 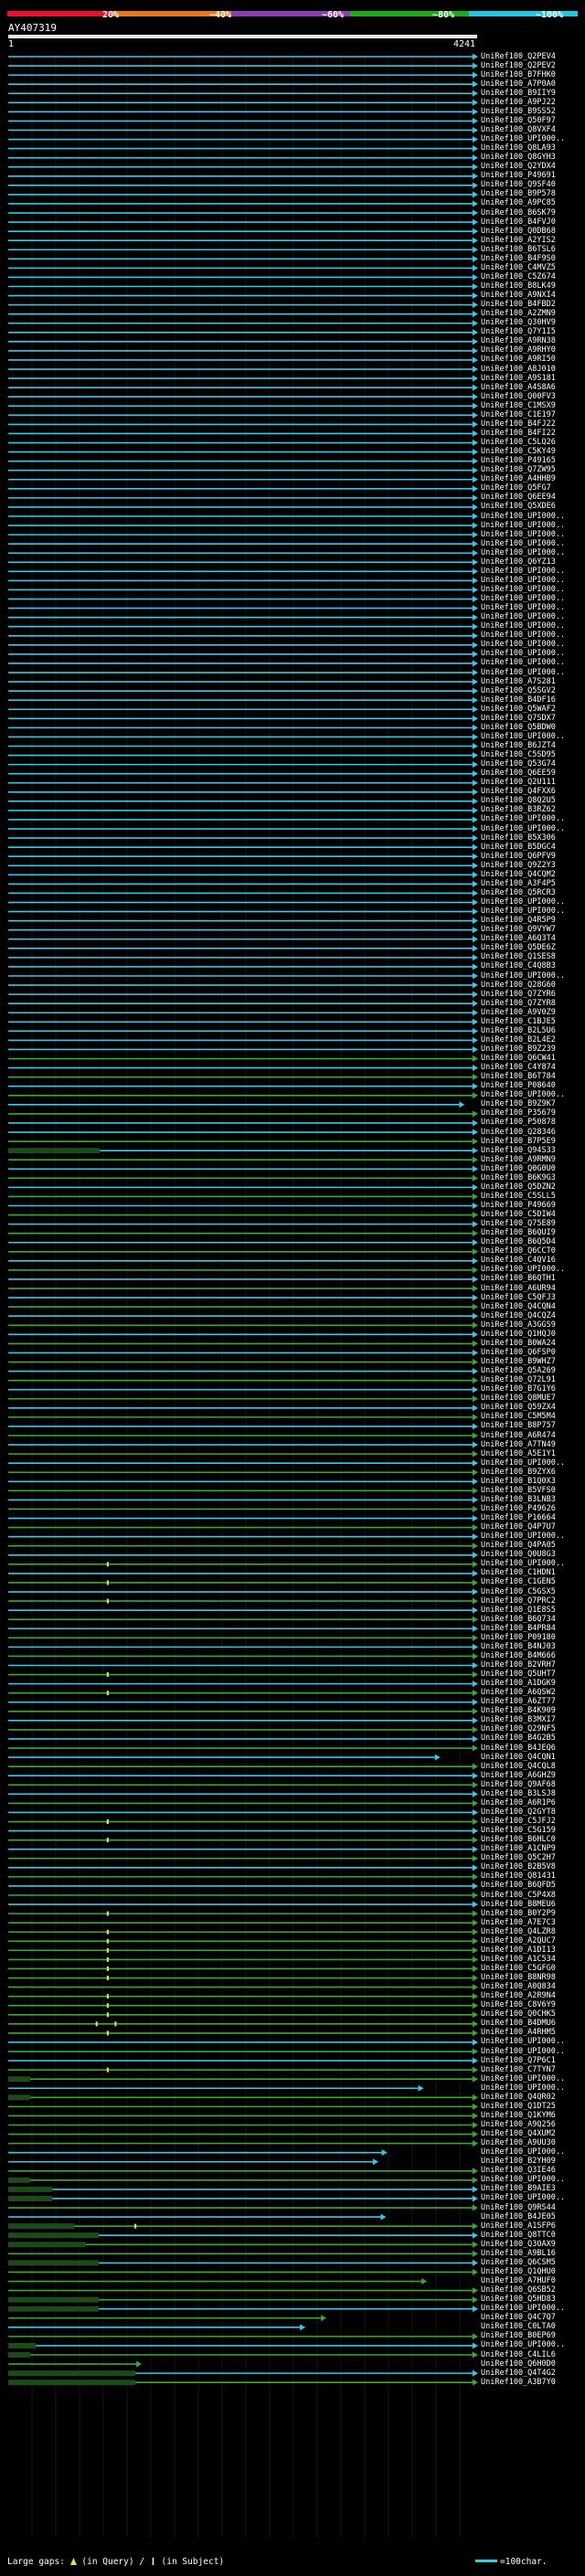 I want to click on hit-label: UniRef100_Q7SDX7, so click(x=518, y=718).